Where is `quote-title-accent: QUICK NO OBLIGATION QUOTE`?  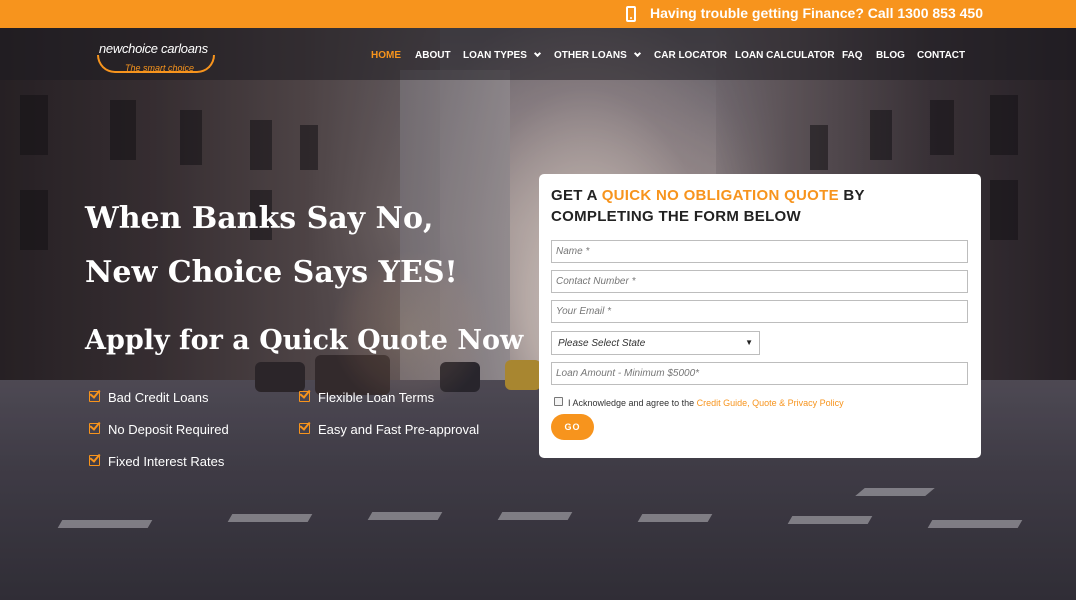
quote-title-accent: QUICK NO OBLIGATION QUOTE is located at coordinates (720, 195).